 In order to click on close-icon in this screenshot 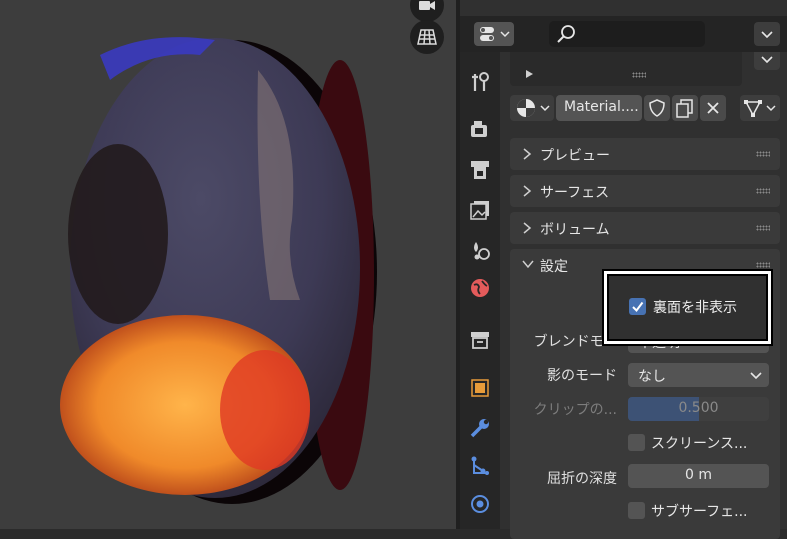, I will do `click(713, 108)`.